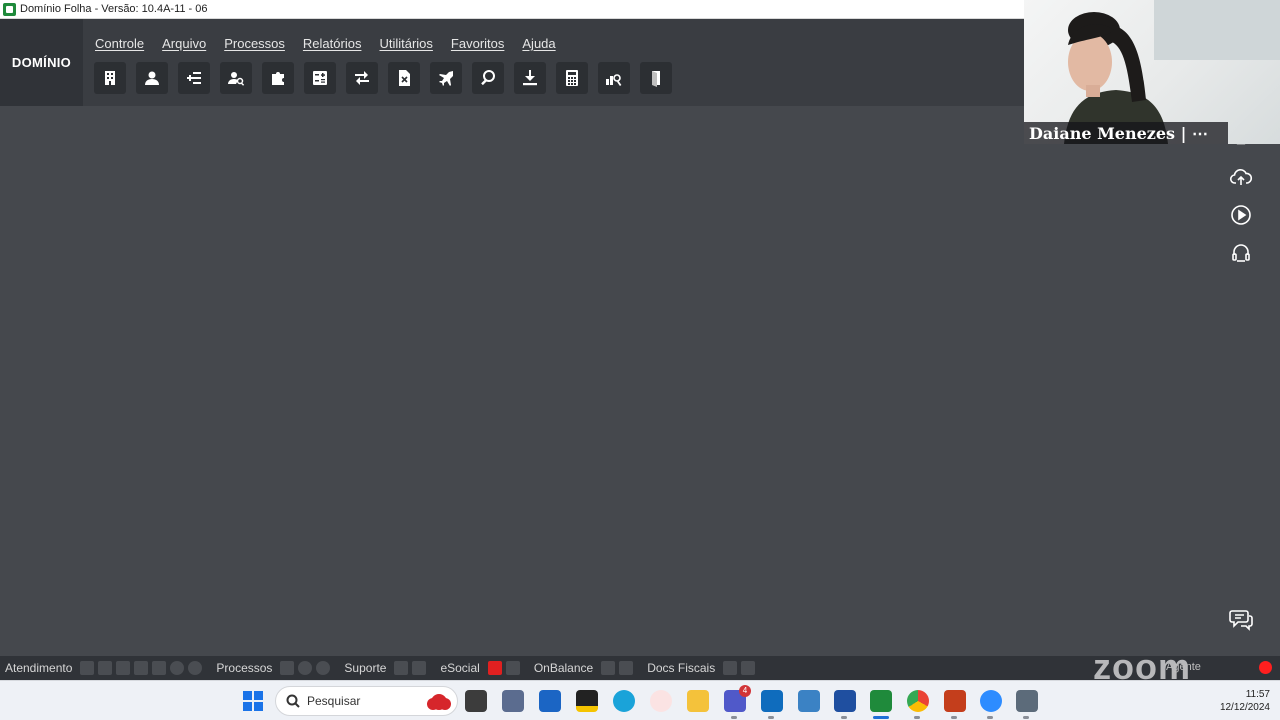 This screenshot has height=720, width=1280. I want to click on docs-image-icon, so click(748, 668).